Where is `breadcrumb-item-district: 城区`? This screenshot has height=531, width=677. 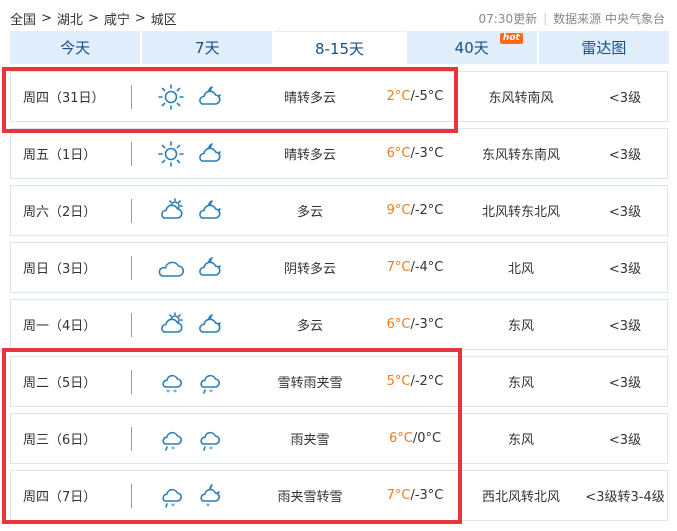 breadcrumb-item-district: 城区 is located at coordinates (163, 20).